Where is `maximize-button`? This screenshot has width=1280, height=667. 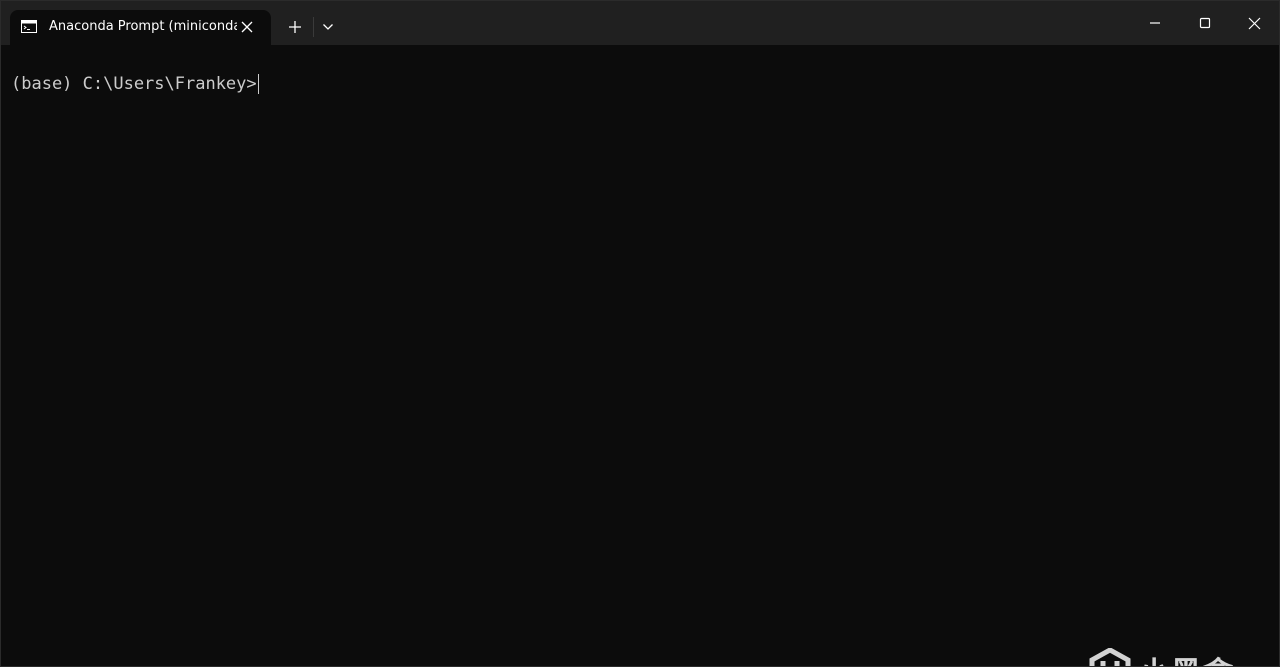 maximize-button is located at coordinates (1205, 23).